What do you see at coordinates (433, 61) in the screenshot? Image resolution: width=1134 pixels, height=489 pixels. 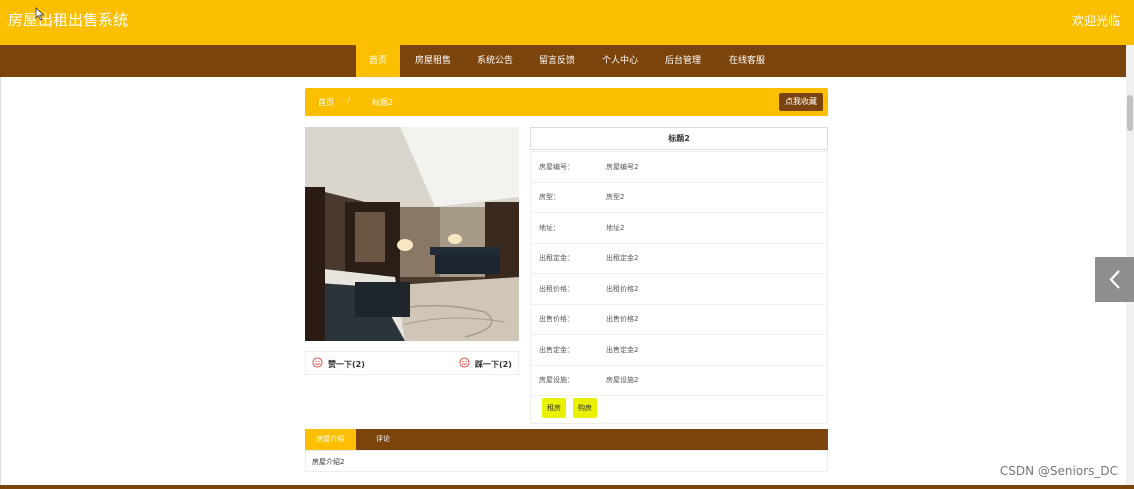 I see `nav-item-house-rental: 房屋租售` at bounding box center [433, 61].